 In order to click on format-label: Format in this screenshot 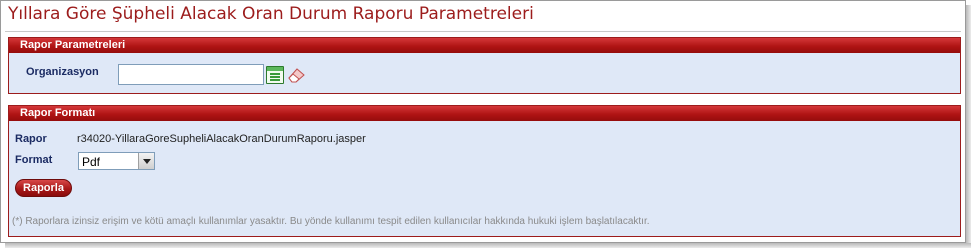, I will do `click(34, 160)`.